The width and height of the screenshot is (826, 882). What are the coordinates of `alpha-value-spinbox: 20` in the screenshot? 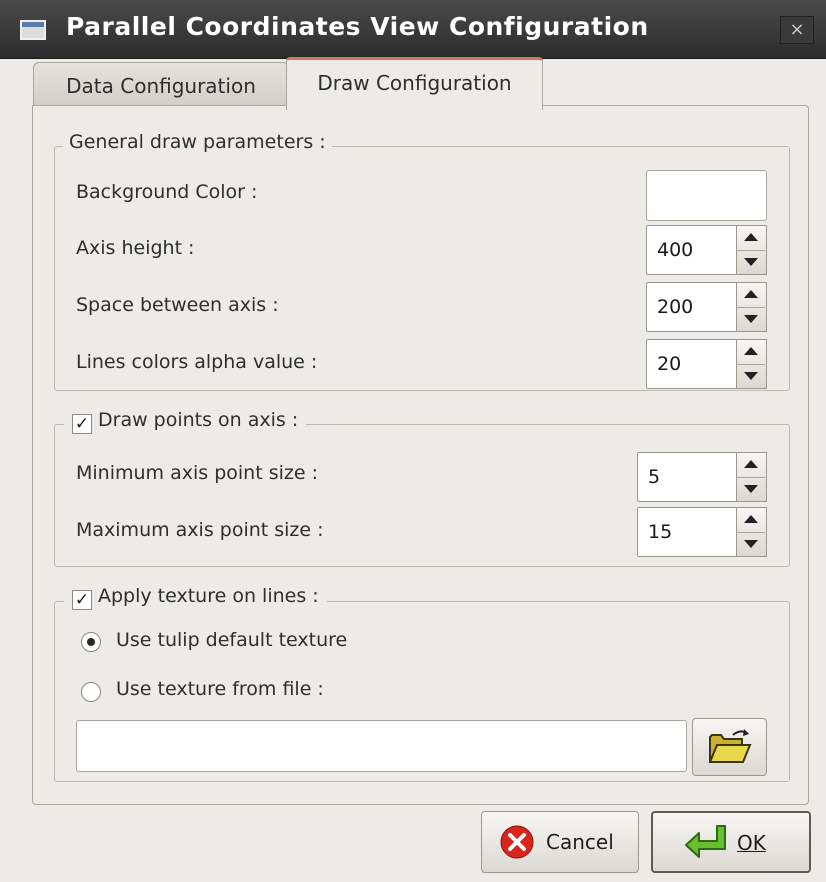 It's located at (706, 364).